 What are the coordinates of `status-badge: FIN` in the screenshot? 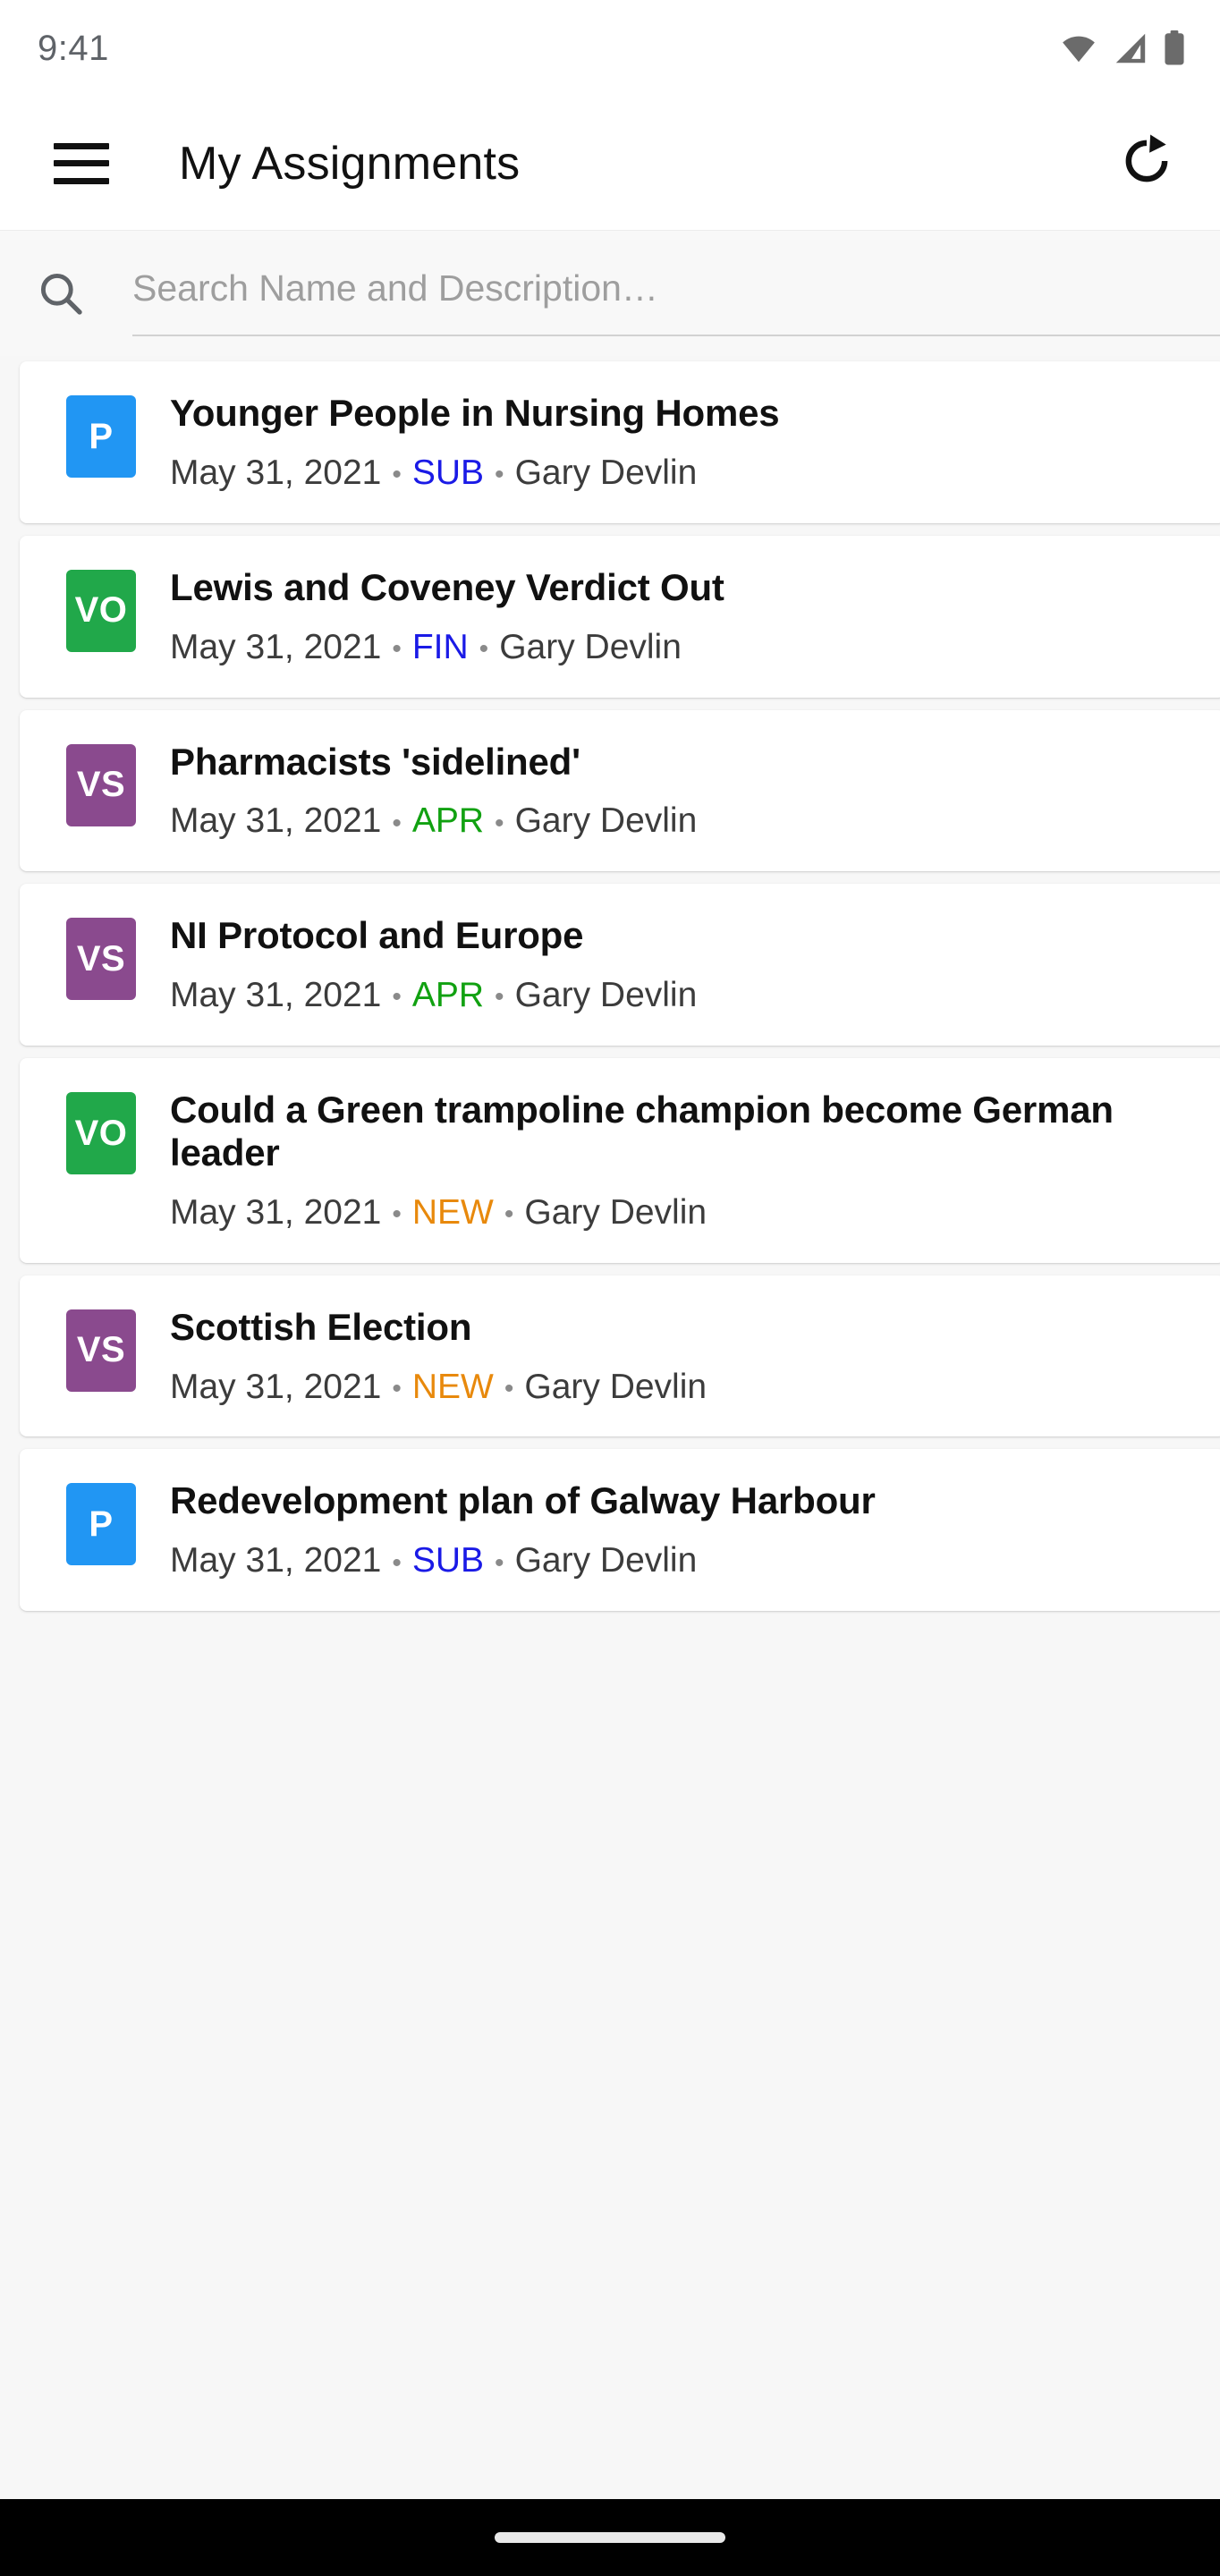 It's located at (440, 646).